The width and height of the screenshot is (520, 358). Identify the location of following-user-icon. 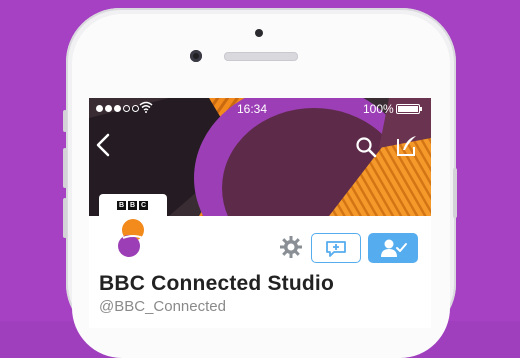
(394, 248).